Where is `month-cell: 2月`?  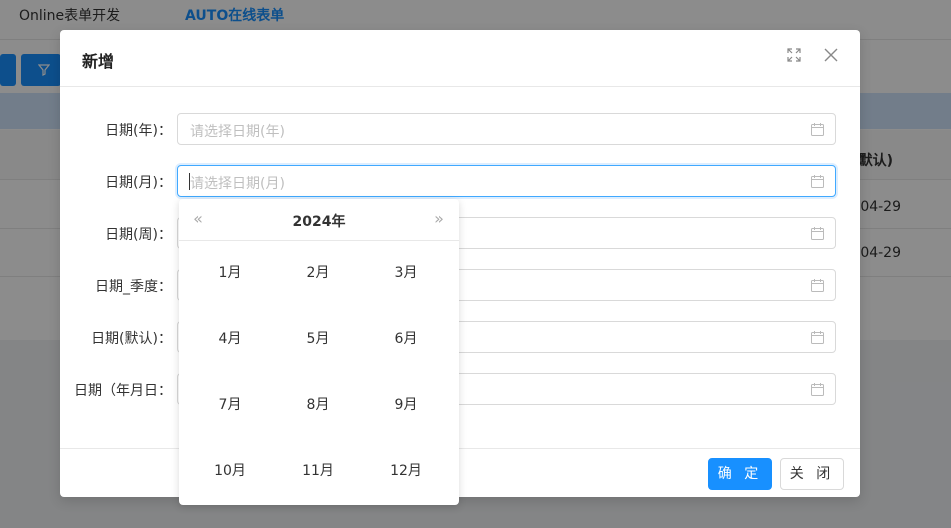
month-cell: 2月 is located at coordinates (318, 273).